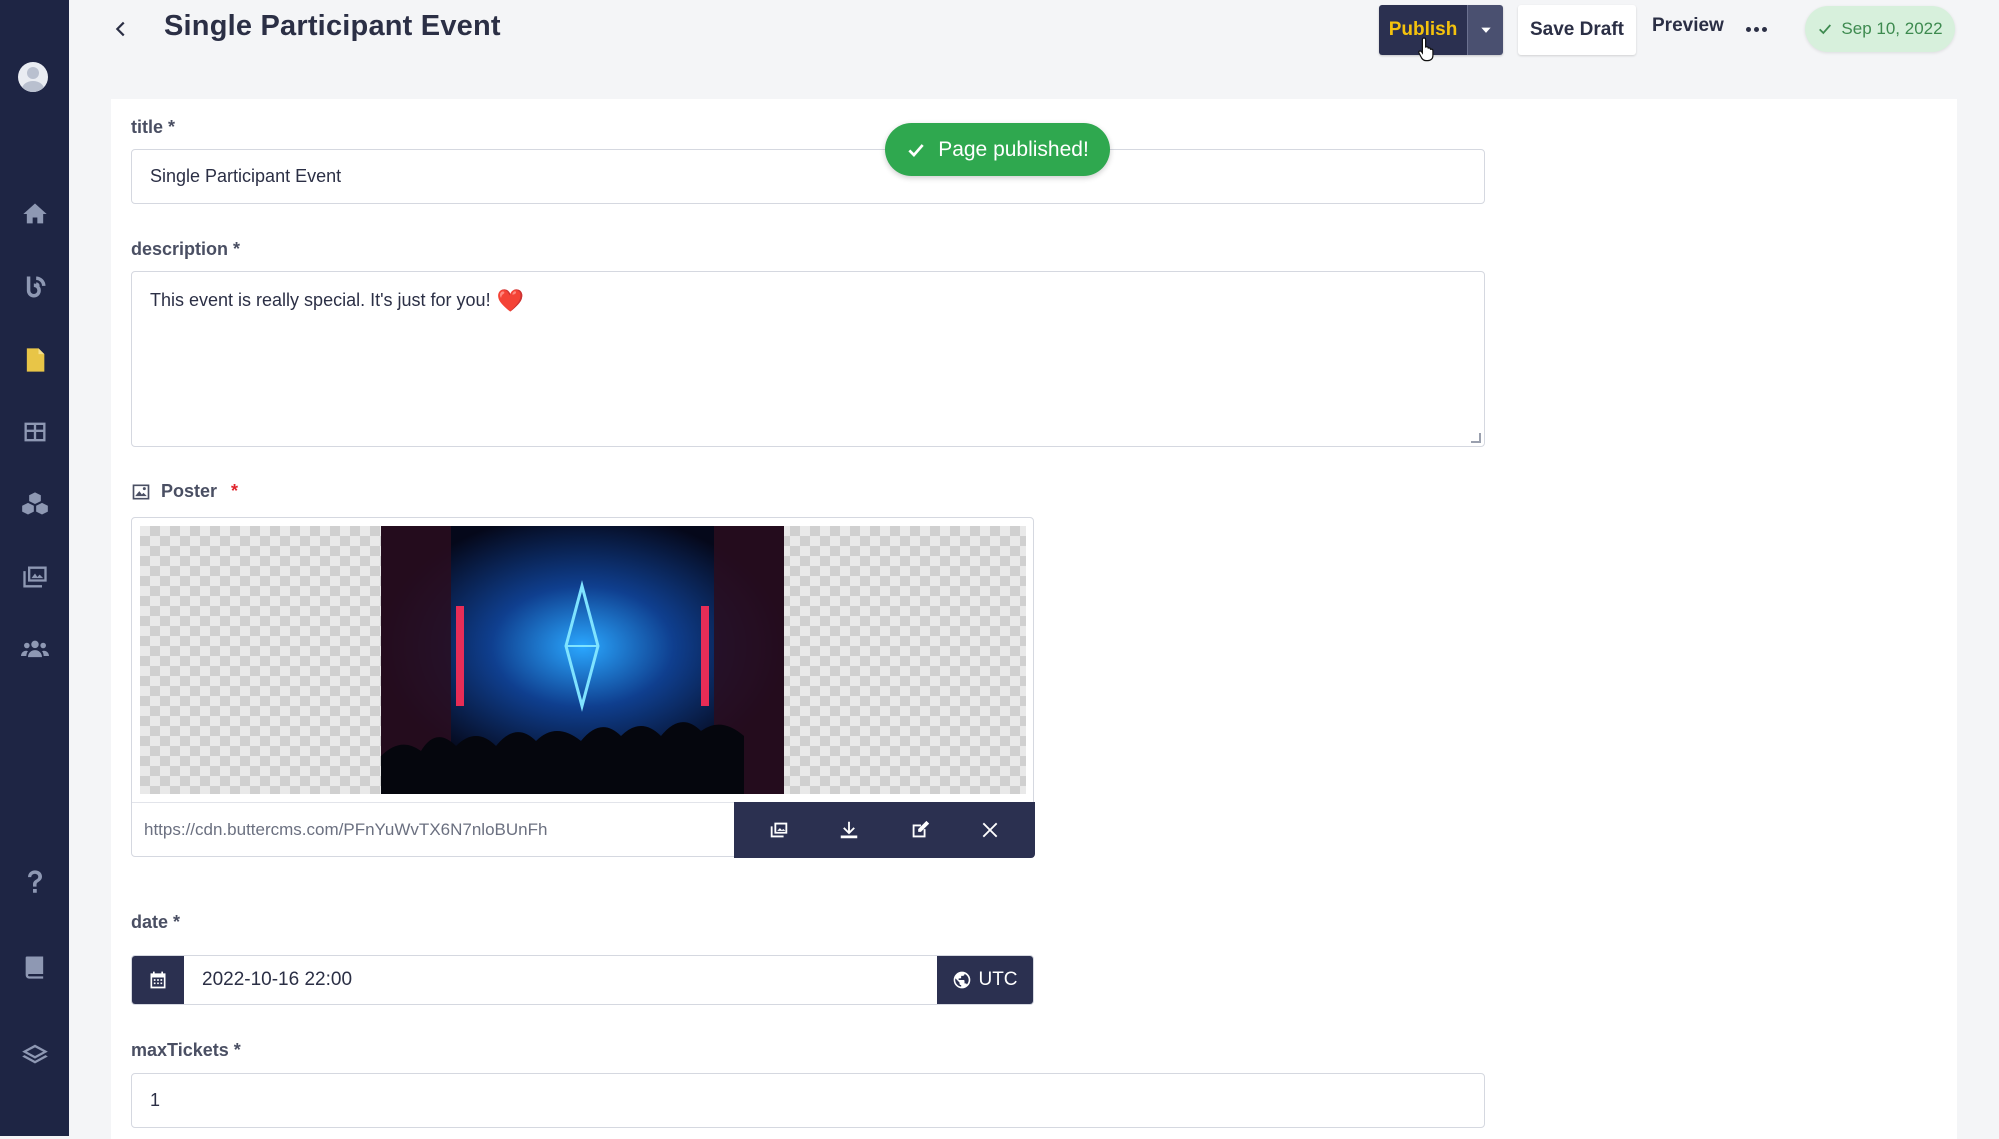 The width and height of the screenshot is (1999, 1139). I want to click on sidebar, so click(34, 568).